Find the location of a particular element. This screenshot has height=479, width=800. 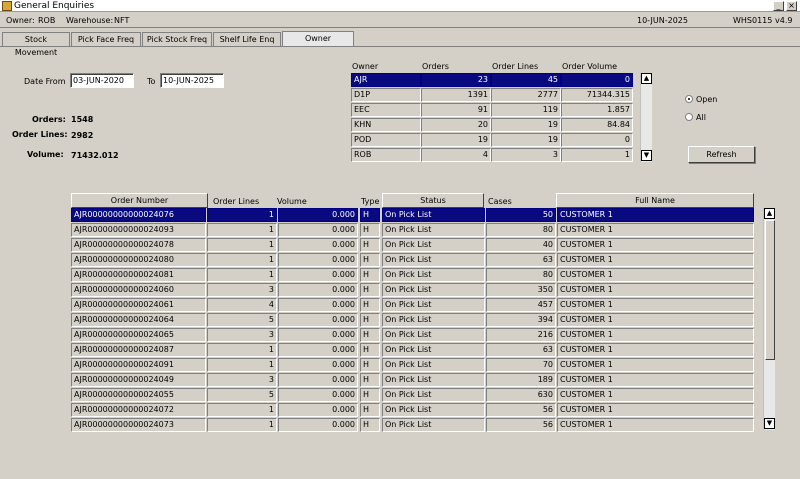

order-lines-cell: 119 is located at coordinates (526, 110).